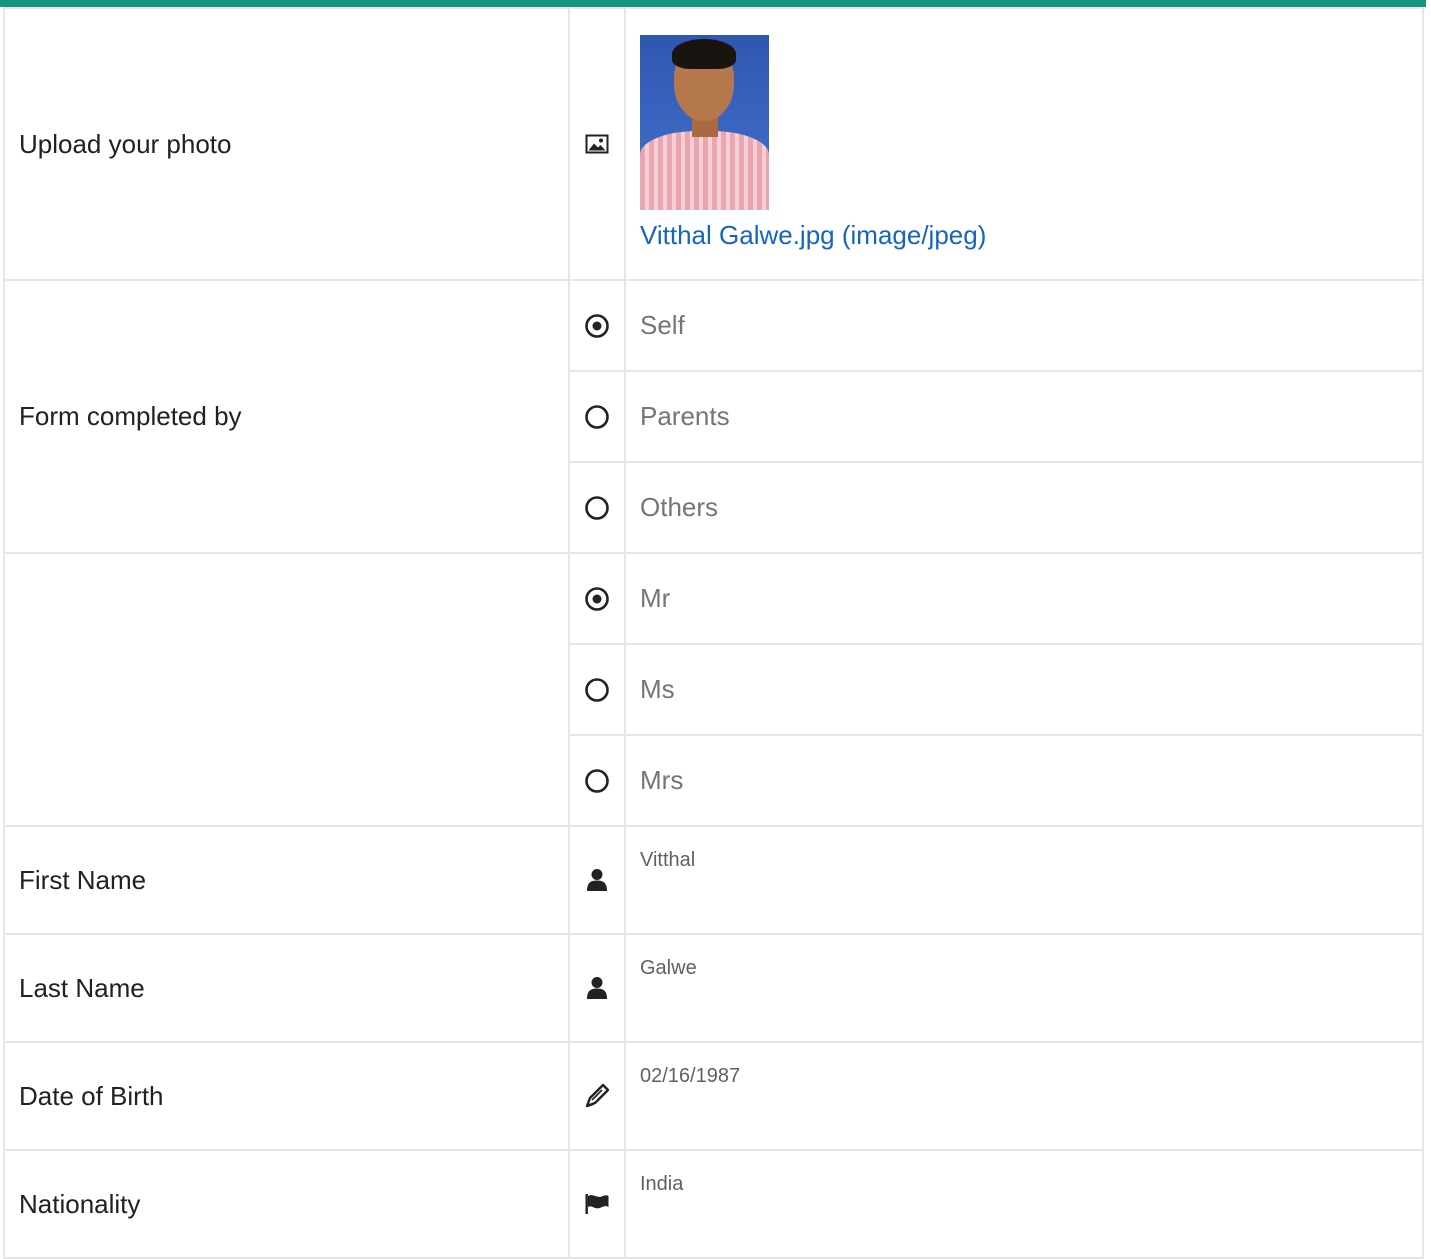 The height and width of the screenshot is (1259, 1431). Describe the element at coordinates (679, 507) in the screenshot. I see `option-others-label: Others` at that location.